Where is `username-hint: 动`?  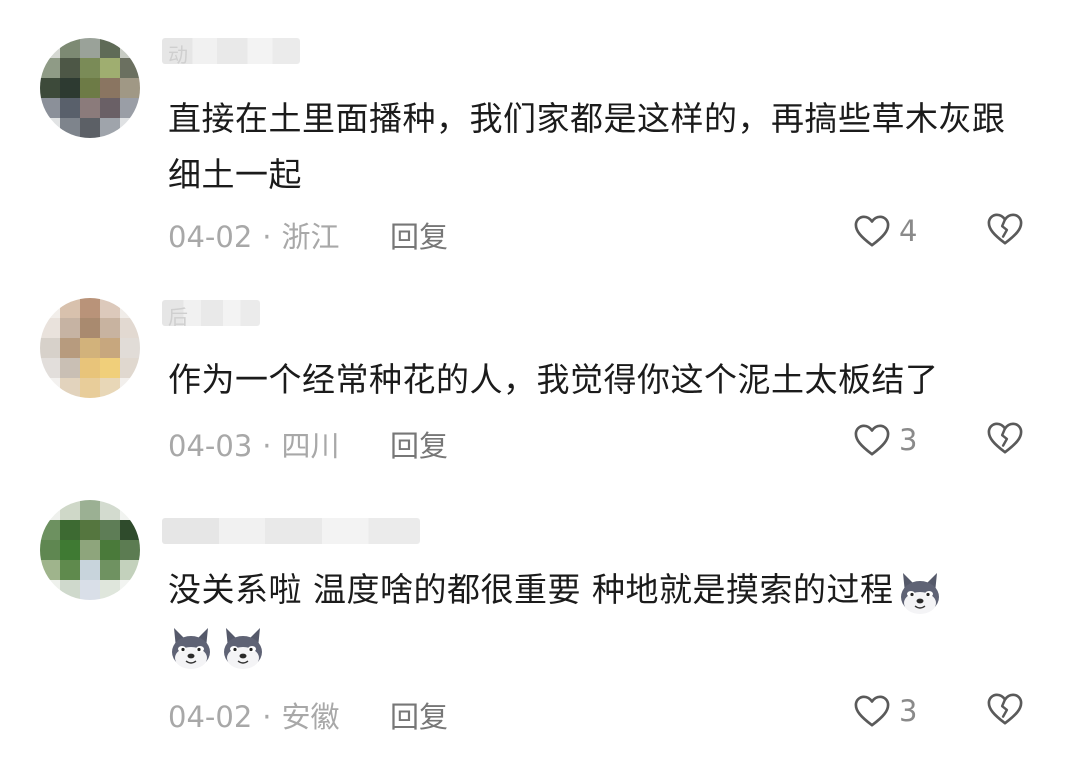 username-hint: 动 is located at coordinates (178, 55).